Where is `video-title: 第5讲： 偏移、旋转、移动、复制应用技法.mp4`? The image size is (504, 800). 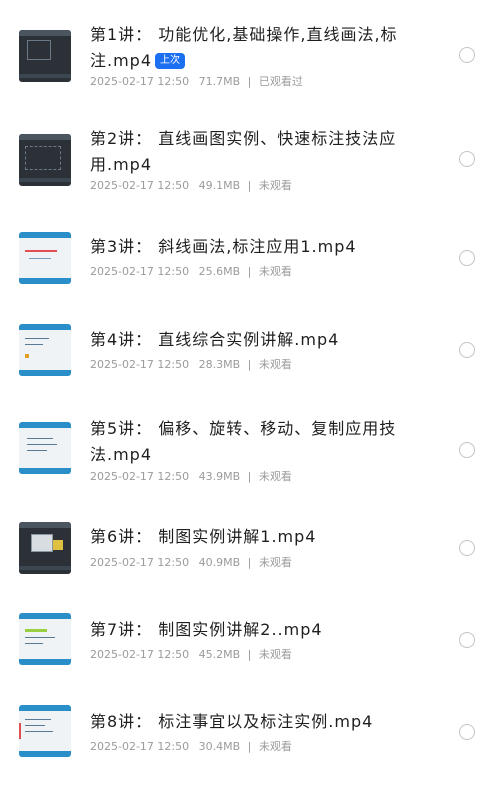
video-title: 第5讲： 偏移、旋转、移动、复制应用技法.mp4 is located at coordinates (245, 442).